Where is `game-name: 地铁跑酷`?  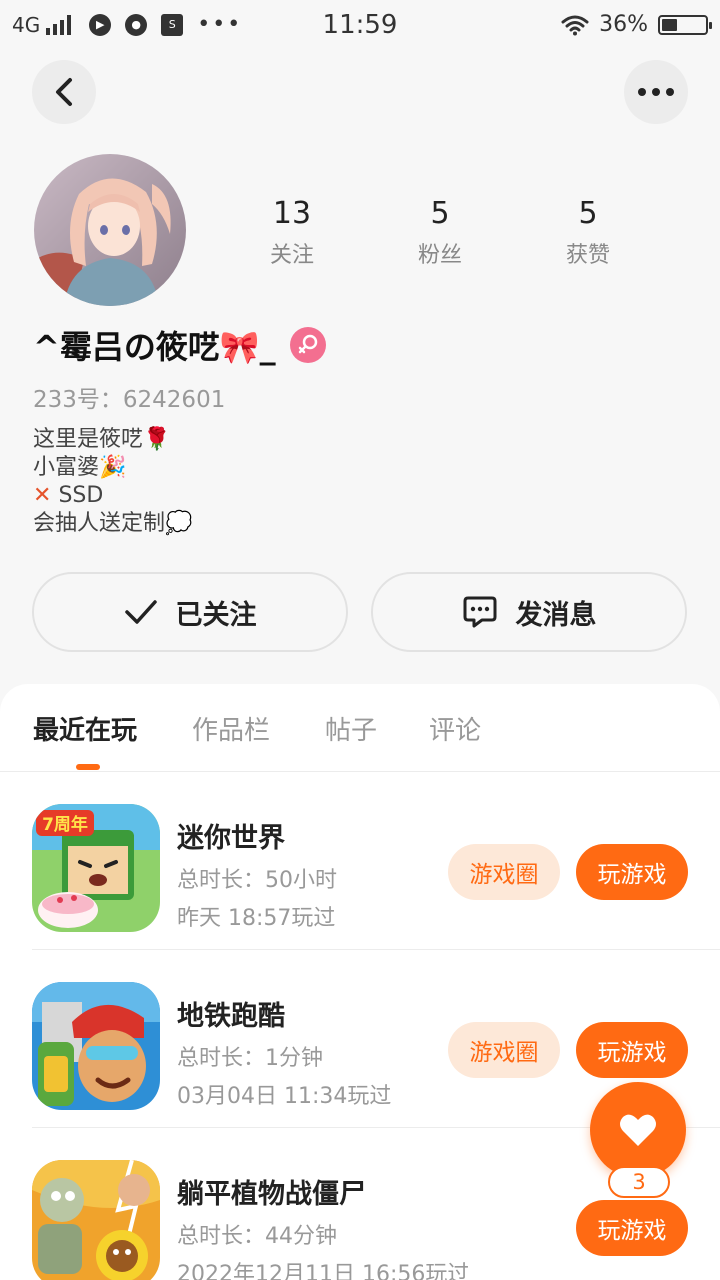
game-name: 地铁跑酷 is located at coordinates (231, 1016).